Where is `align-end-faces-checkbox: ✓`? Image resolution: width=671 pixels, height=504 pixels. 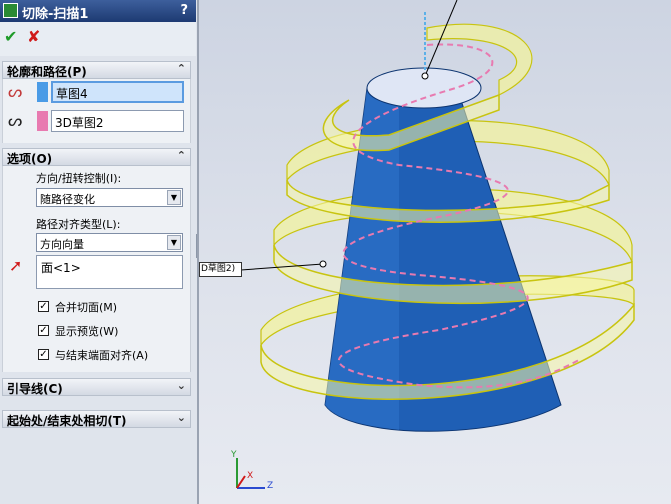
align-end-faces-checkbox: ✓ is located at coordinates (43, 354).